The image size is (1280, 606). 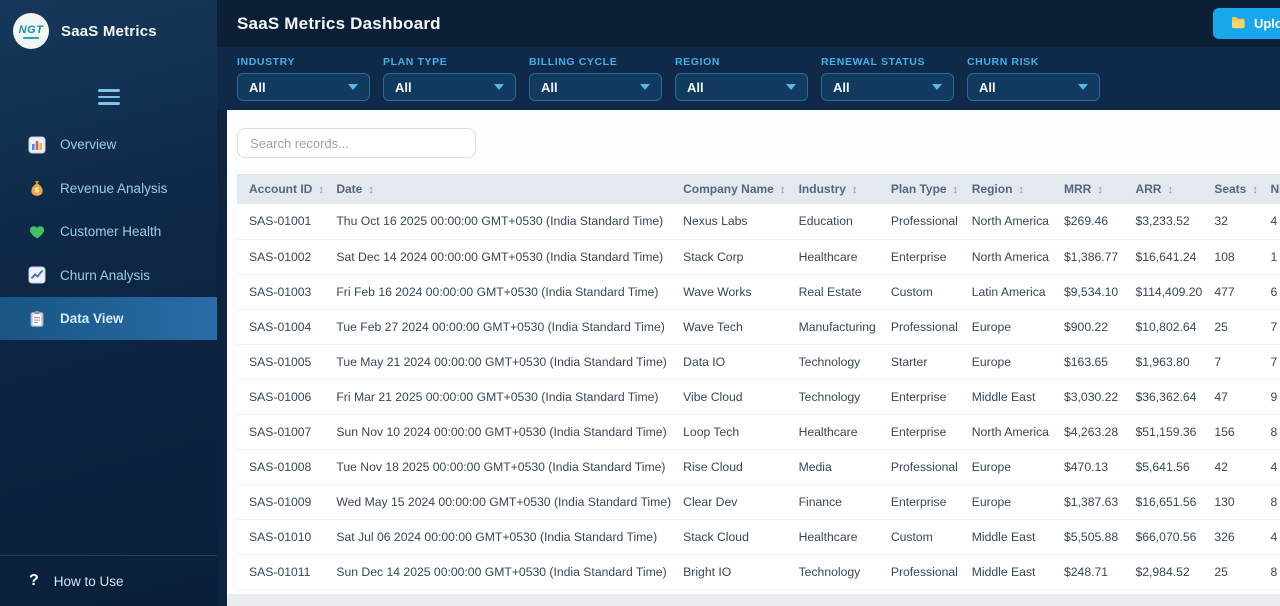 What do you see at coordinates (753, 600) in the screenshot?
I see `horizontal-scrollbar` at bounding box center [753, 600].